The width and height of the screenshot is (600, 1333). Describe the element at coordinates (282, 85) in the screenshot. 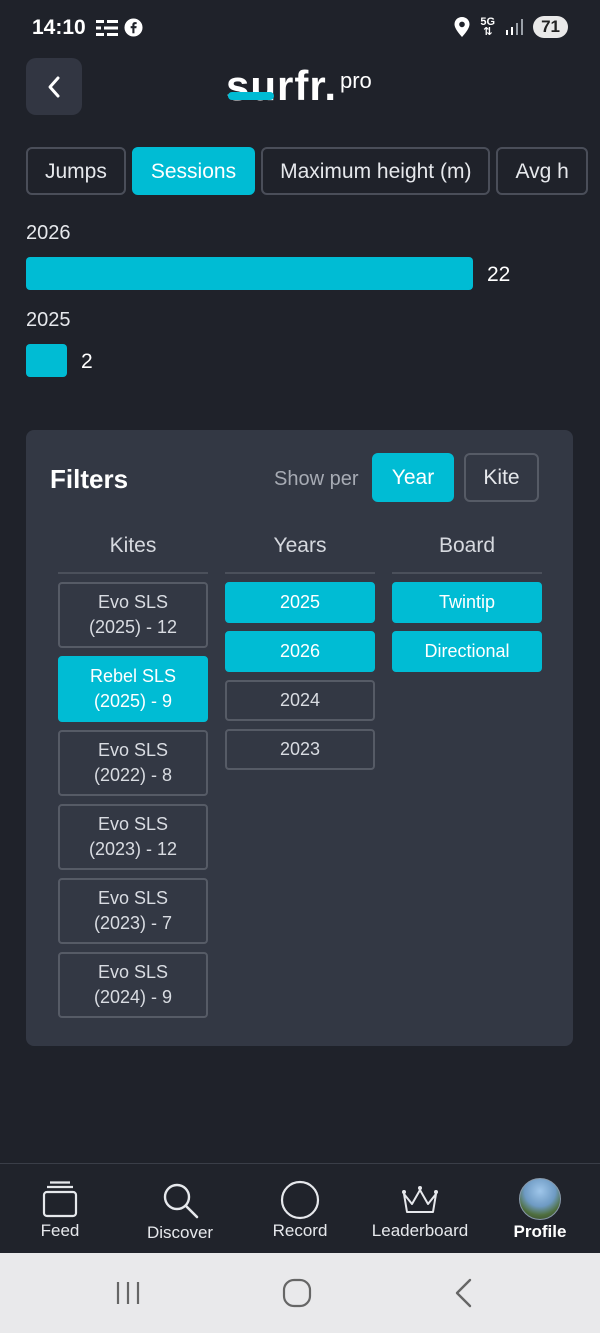

I see `logo-text: surfr.` at that location.